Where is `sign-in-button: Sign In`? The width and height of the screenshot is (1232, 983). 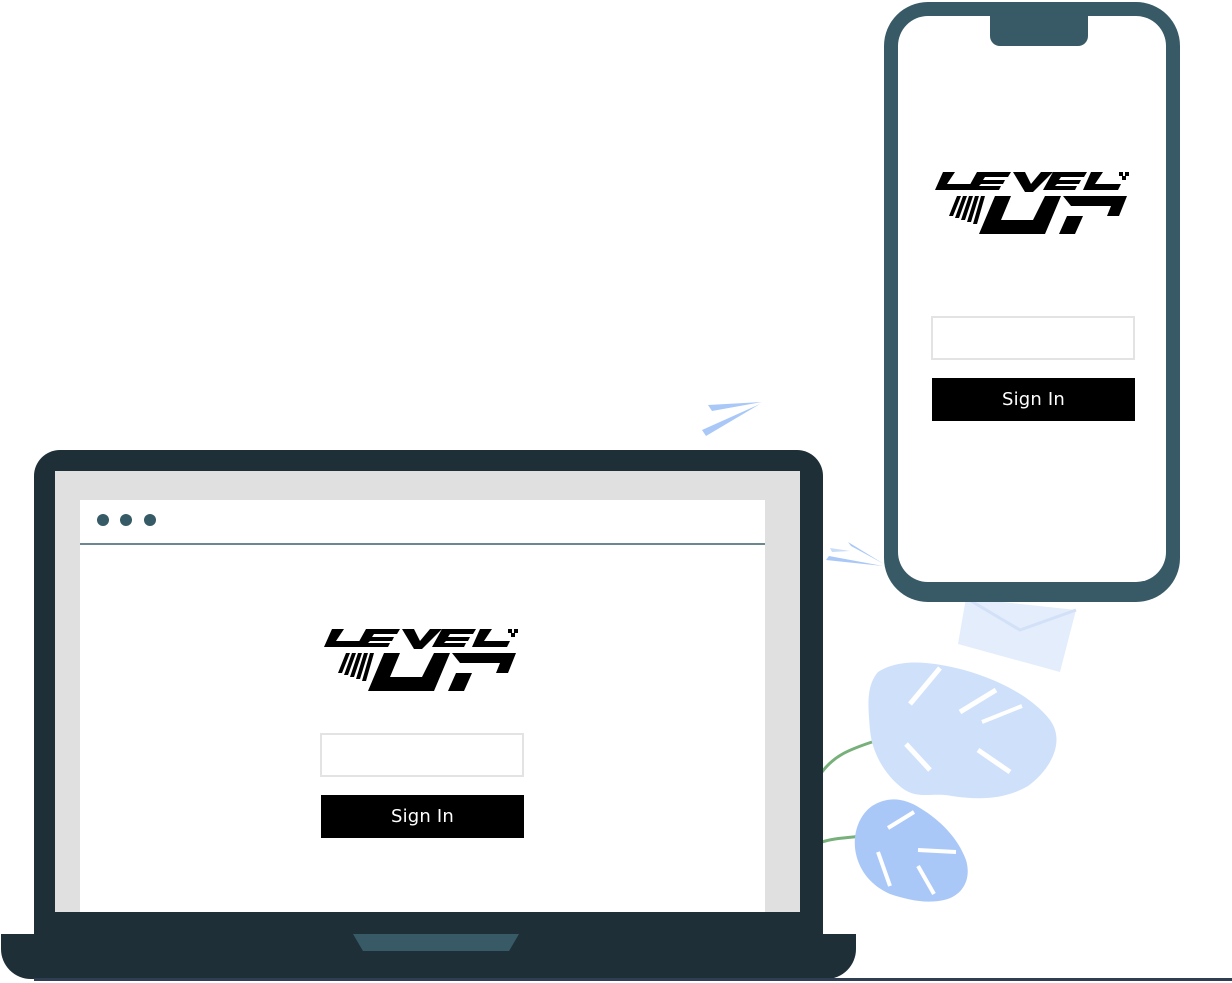 sign-in-button: Sign In is located at coordinates (422, 816).